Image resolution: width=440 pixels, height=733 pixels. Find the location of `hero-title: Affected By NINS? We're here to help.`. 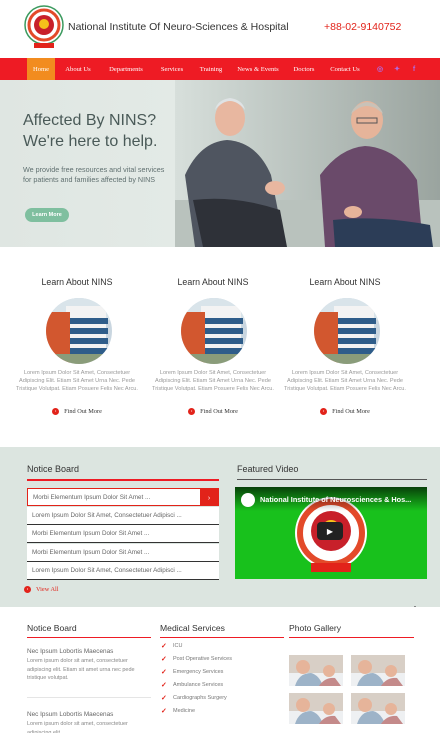

hero-title: Affected By NINS? We're here to help. is located at coordinates (90, 131).